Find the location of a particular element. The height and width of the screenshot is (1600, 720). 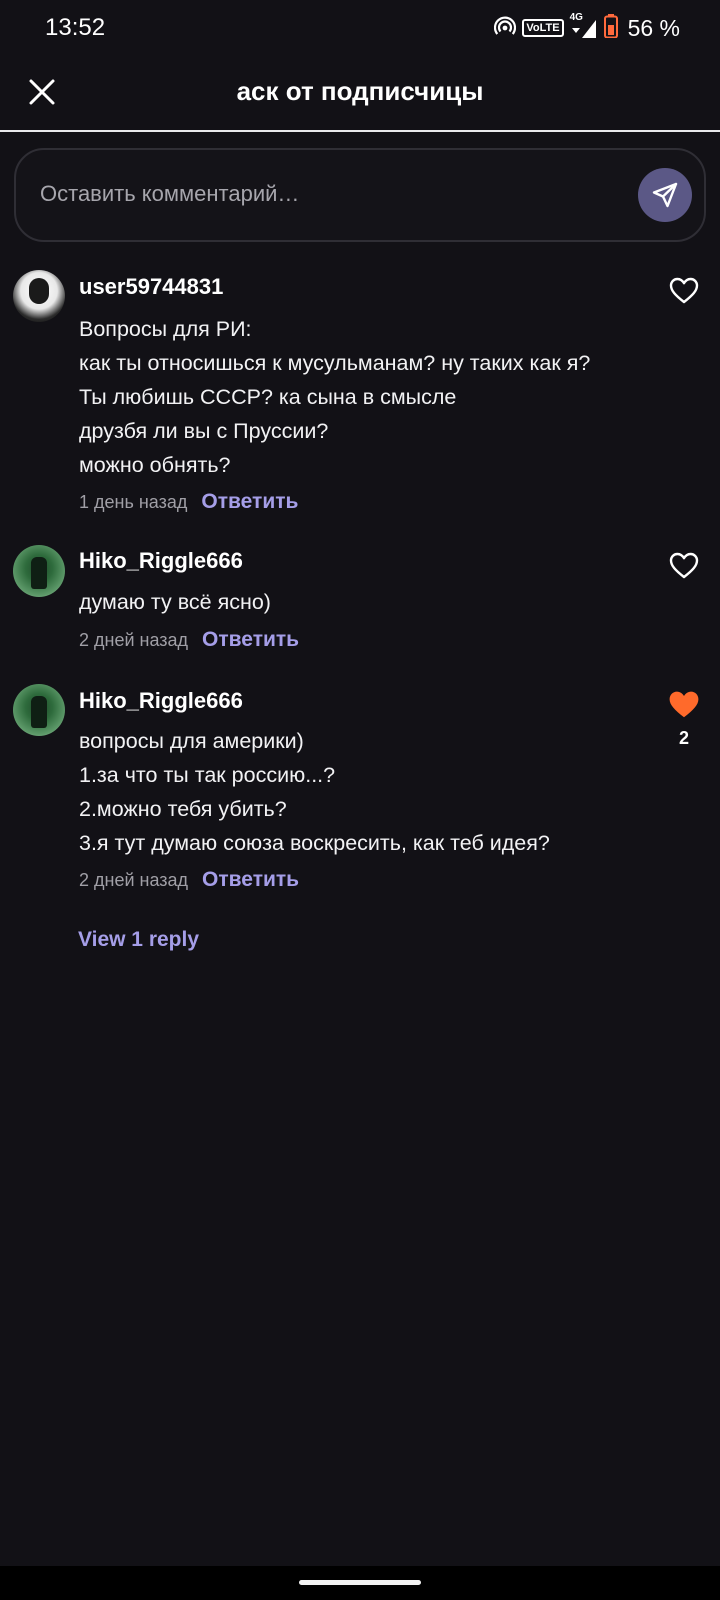

status-bar: 13:52 VoLTE 4G 56 % is located at coordinates (360, 28).